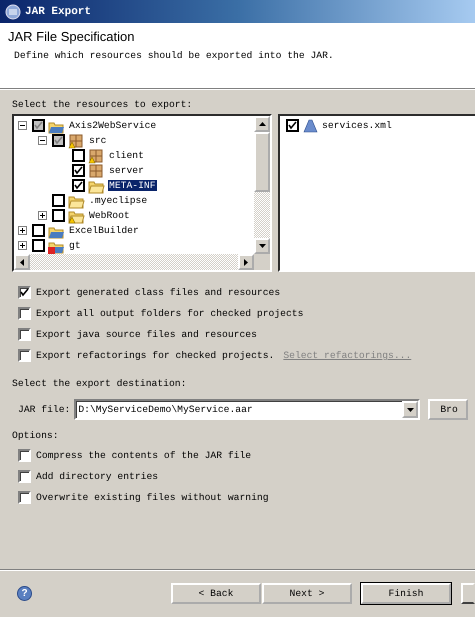  What do you see at coordinates (448, 409) in the screenshot?
I see `browse-button: Bro` at bounding box center [448, 409].